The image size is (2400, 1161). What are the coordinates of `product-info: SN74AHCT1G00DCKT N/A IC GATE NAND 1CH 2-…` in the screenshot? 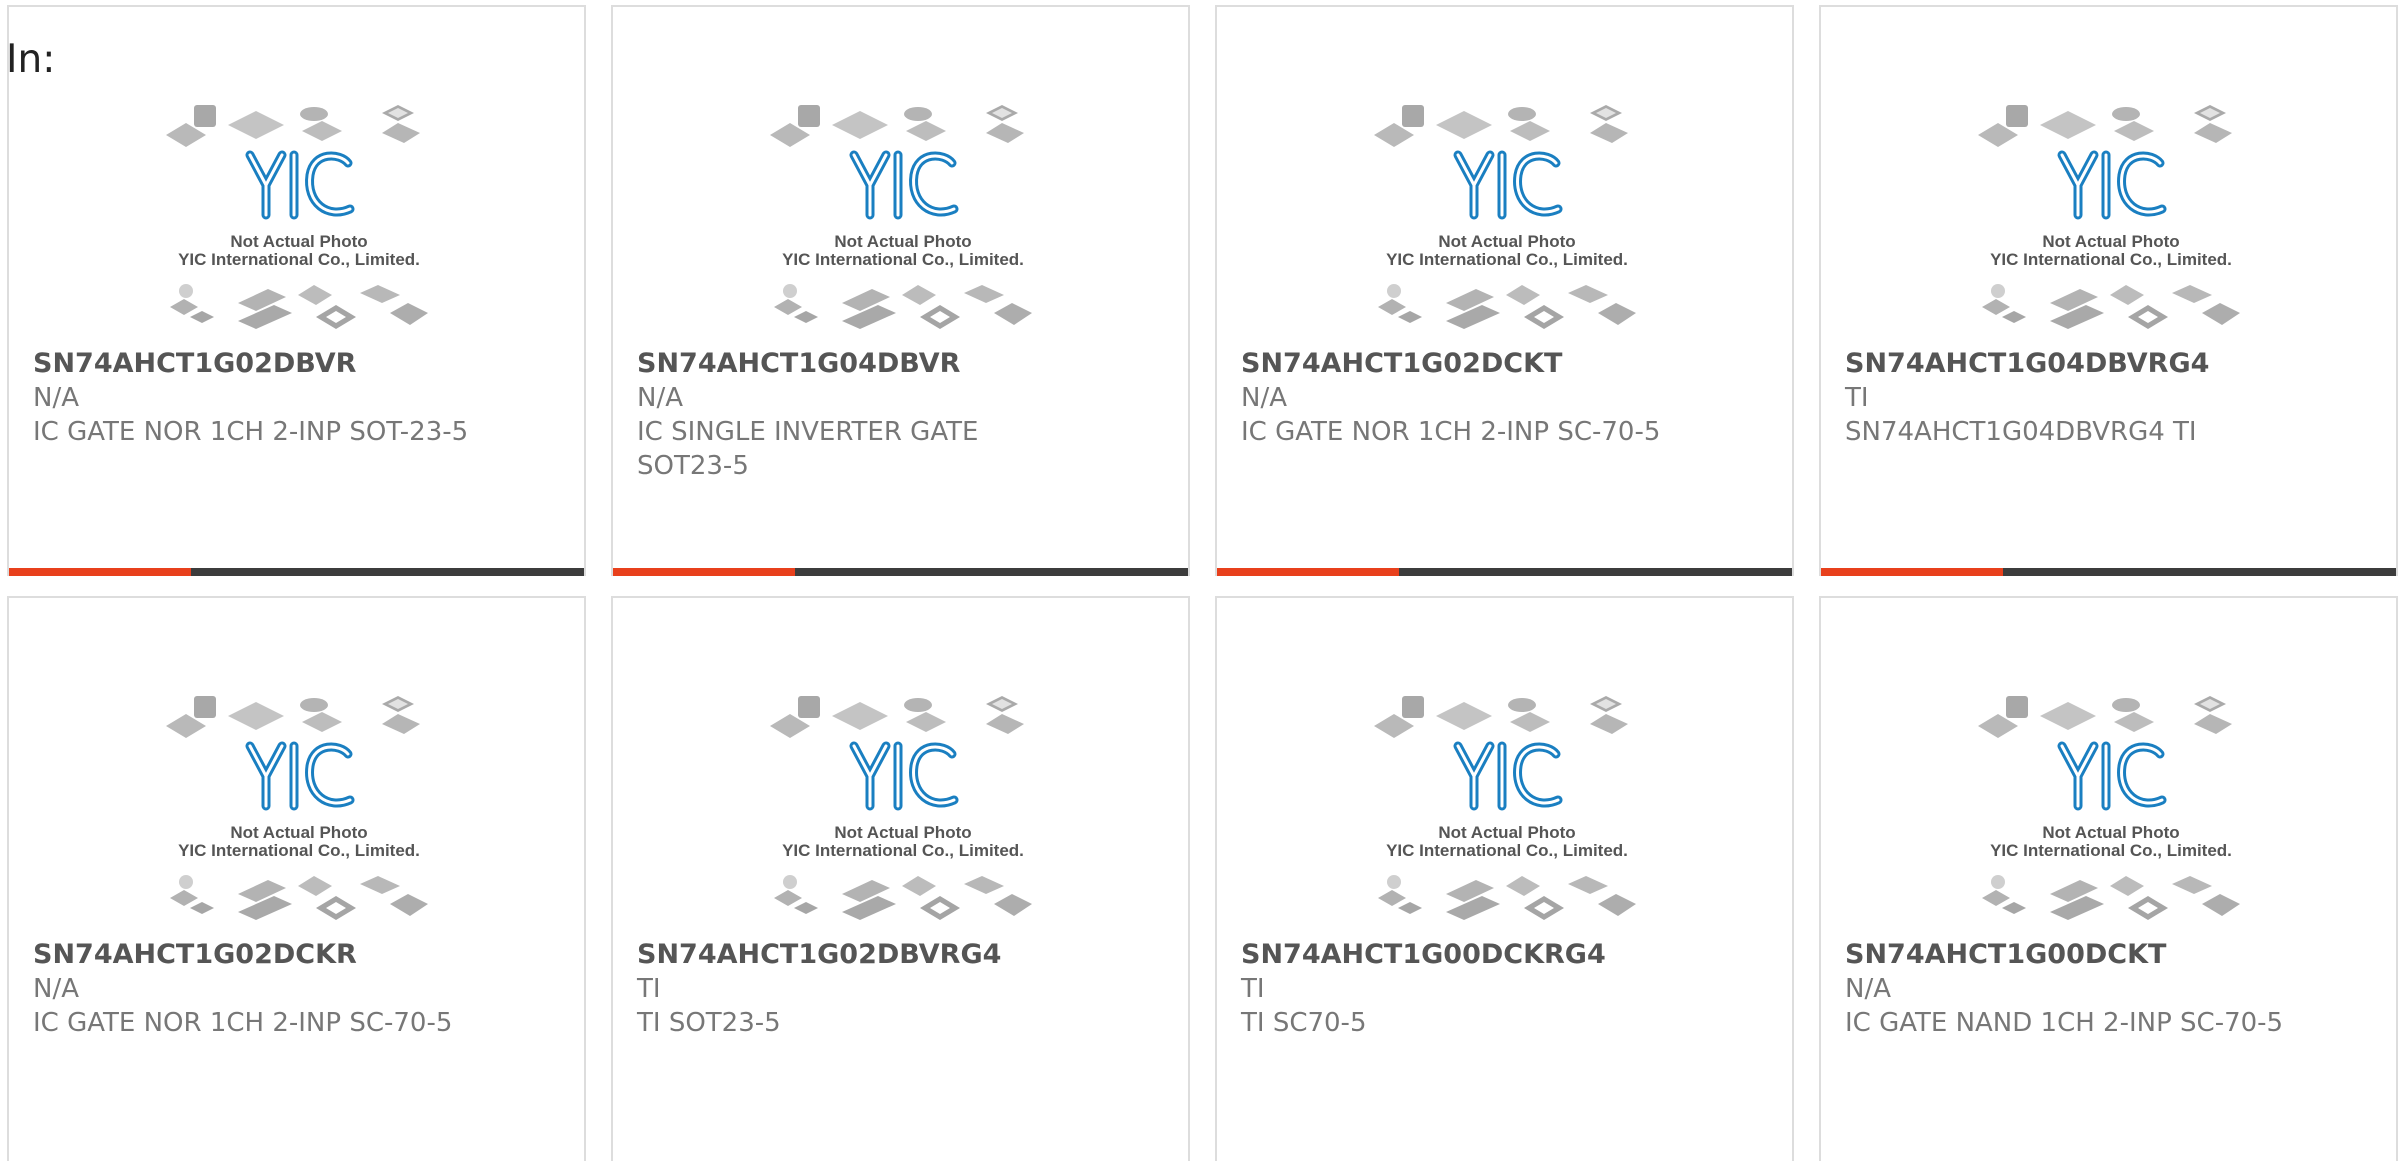 It's located at (2065, 989).